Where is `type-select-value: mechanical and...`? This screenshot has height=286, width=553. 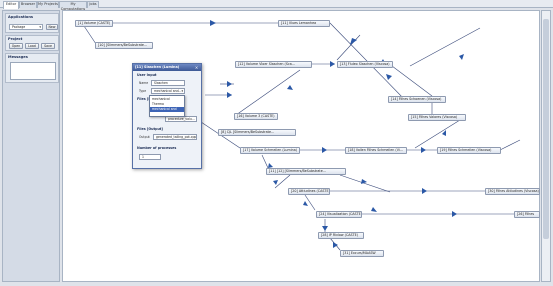 type-select-value: mechanical and... is located at coordinates (168, 91).